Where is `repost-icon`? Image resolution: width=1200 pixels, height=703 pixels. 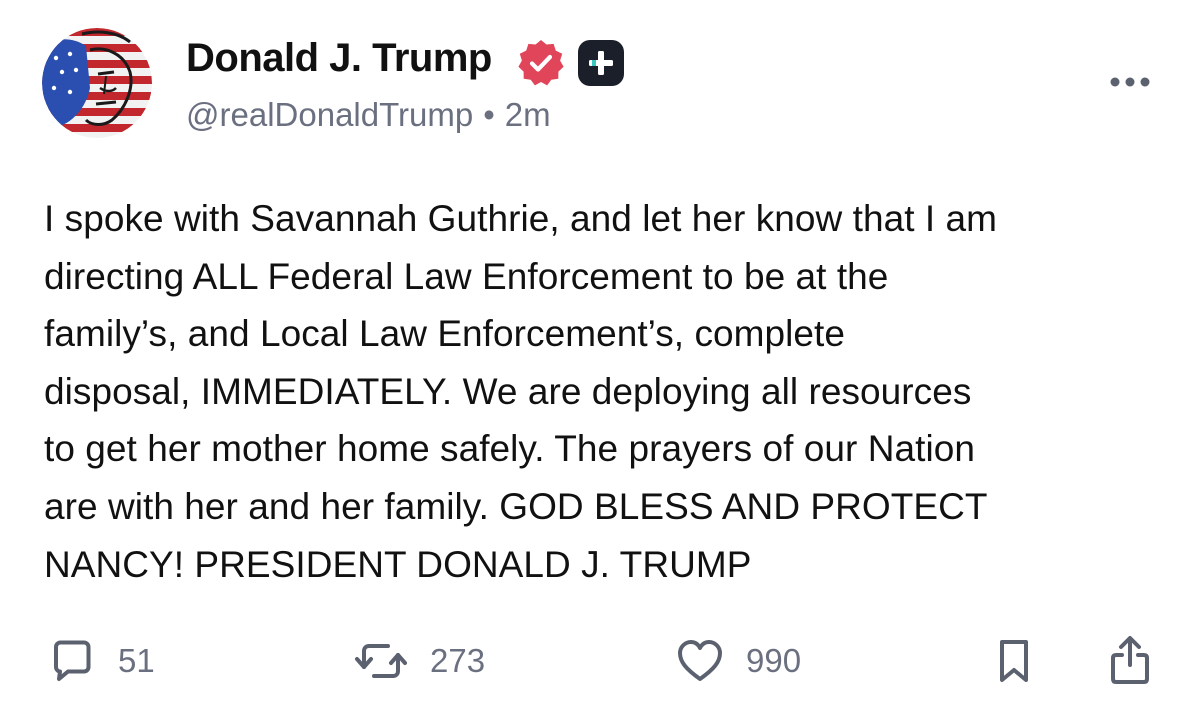
repost-icon is located at coordinates (381, 661).